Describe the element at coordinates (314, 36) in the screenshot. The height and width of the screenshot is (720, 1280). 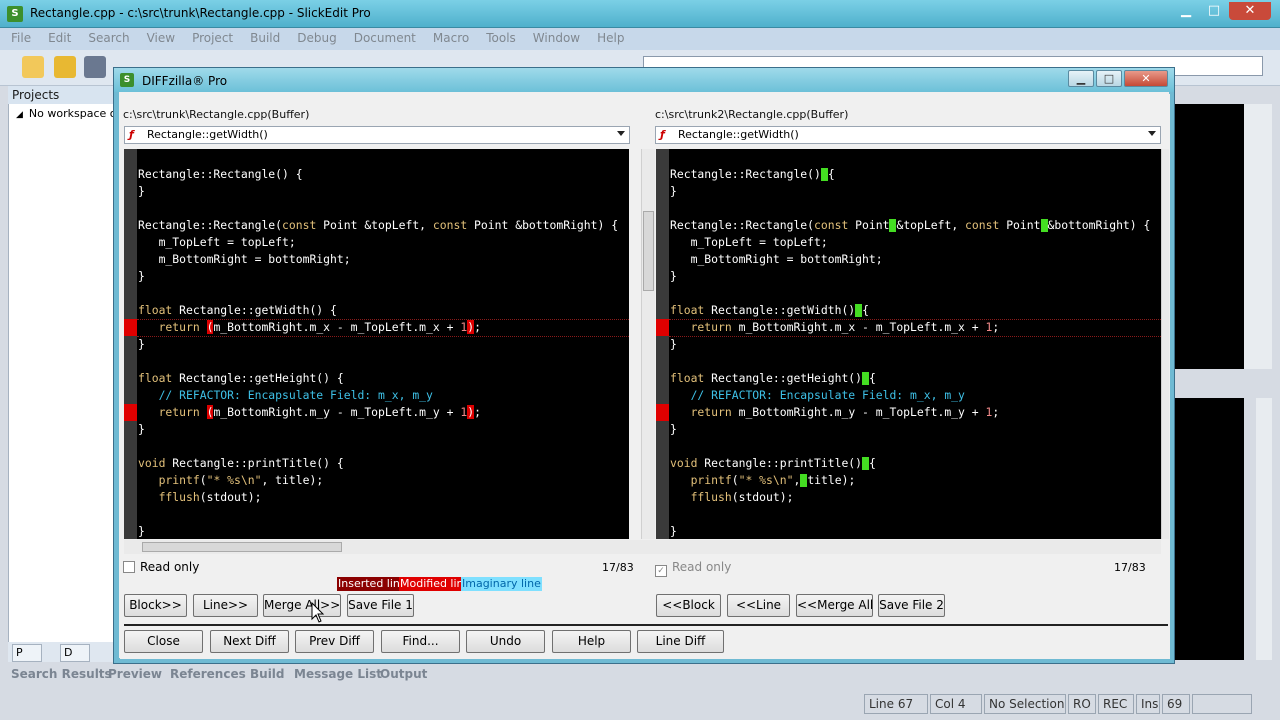
I see `menu-debug: Debug` at that location.